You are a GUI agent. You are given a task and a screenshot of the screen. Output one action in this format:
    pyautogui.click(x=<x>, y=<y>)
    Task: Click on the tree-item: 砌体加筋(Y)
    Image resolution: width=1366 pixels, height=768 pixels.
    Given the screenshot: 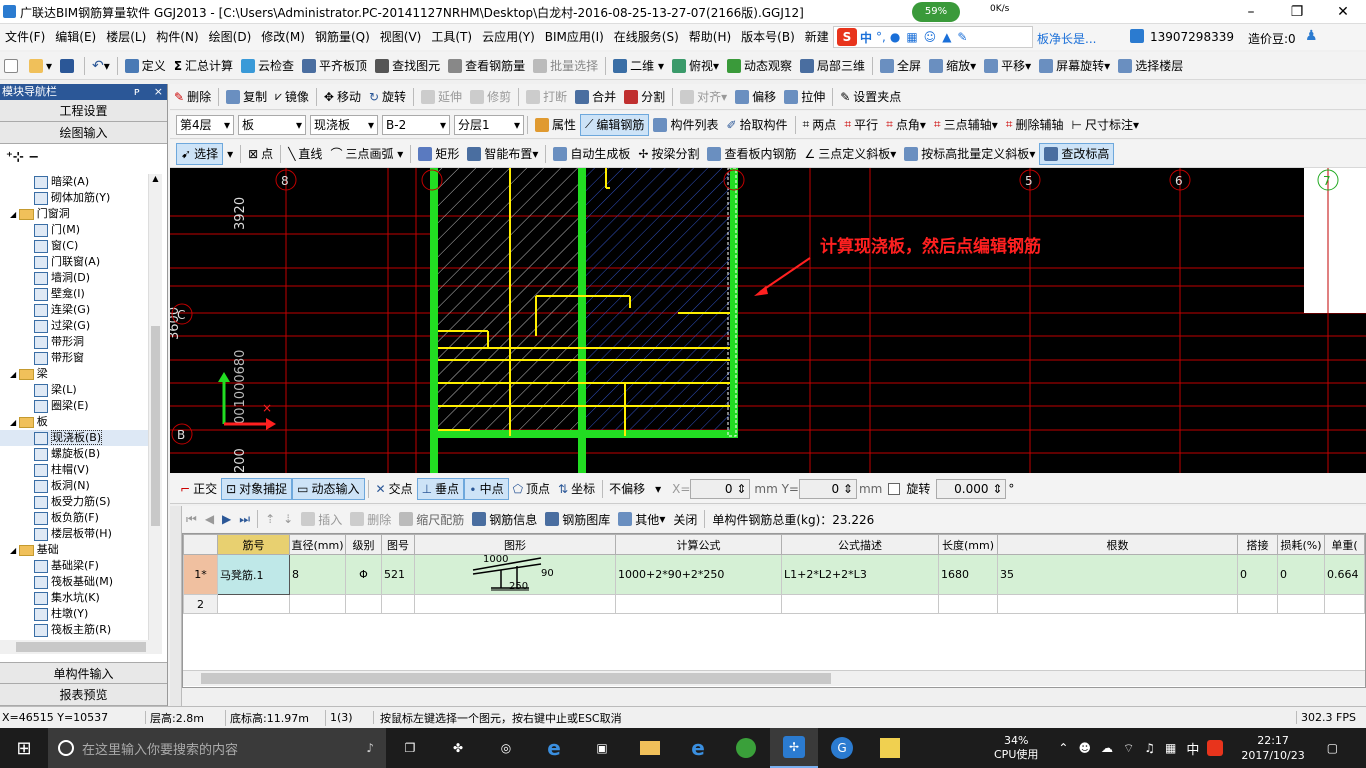 What is the action you would take?
    pyautogui.click(x=75, y=198)
    